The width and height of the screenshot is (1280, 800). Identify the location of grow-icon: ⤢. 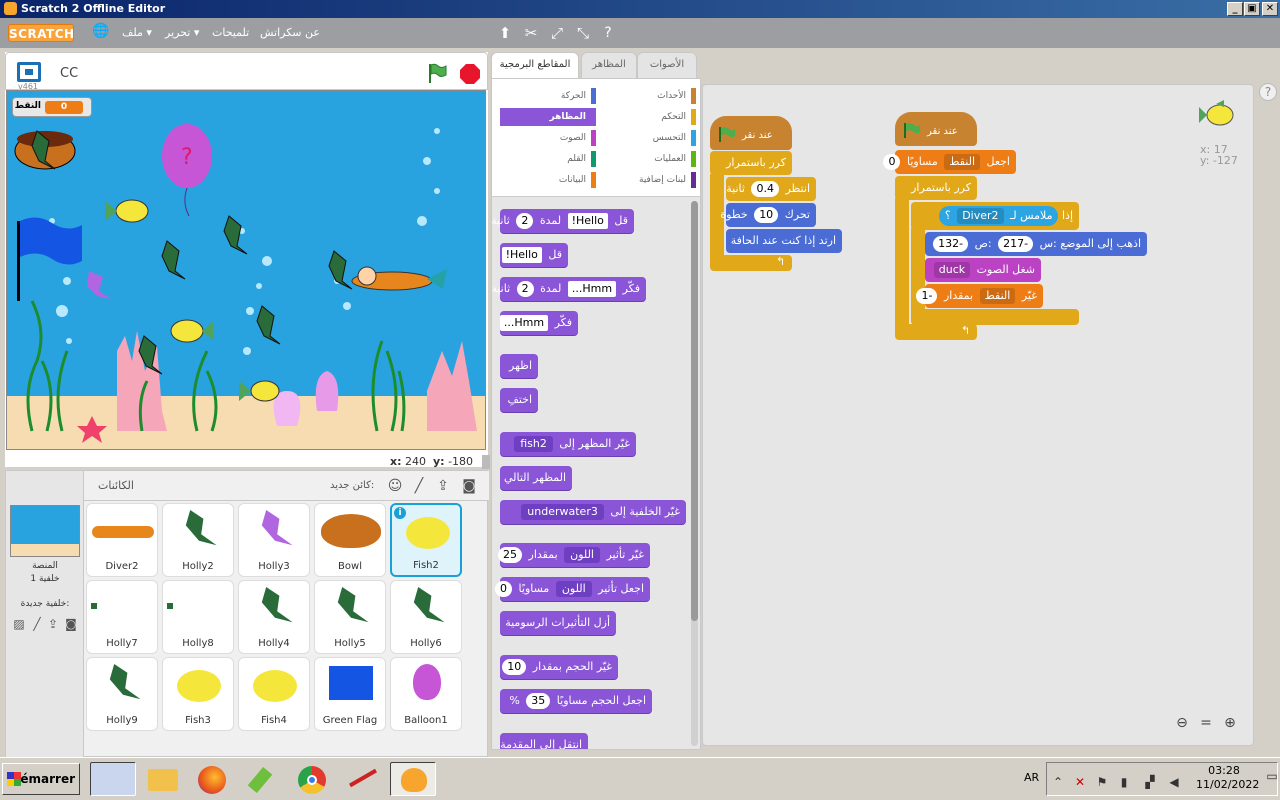
(557, 33).